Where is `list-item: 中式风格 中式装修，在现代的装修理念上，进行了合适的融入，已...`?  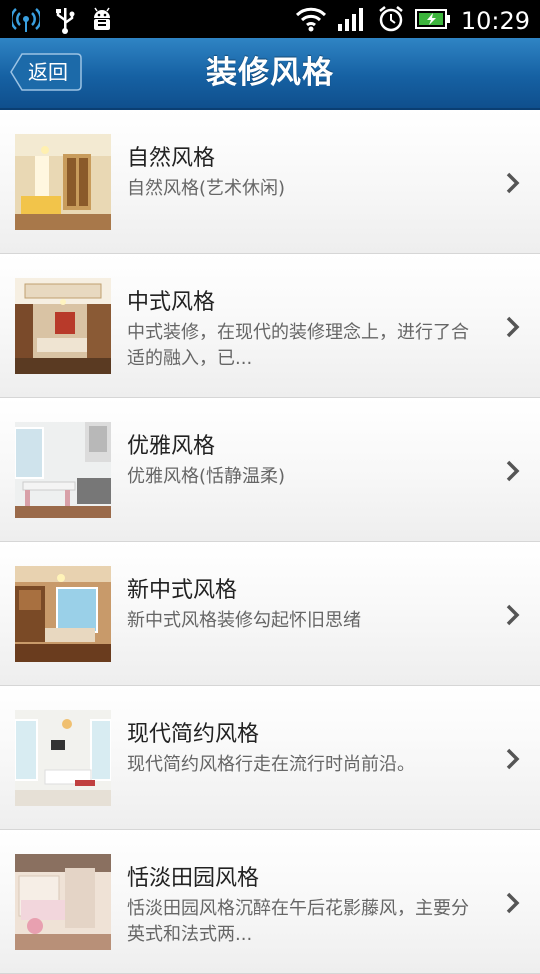
list-item: 中式风格 中式装修，在现代的装修理念上，进行了合适的融入，已... is located at coordinates (270, 326).